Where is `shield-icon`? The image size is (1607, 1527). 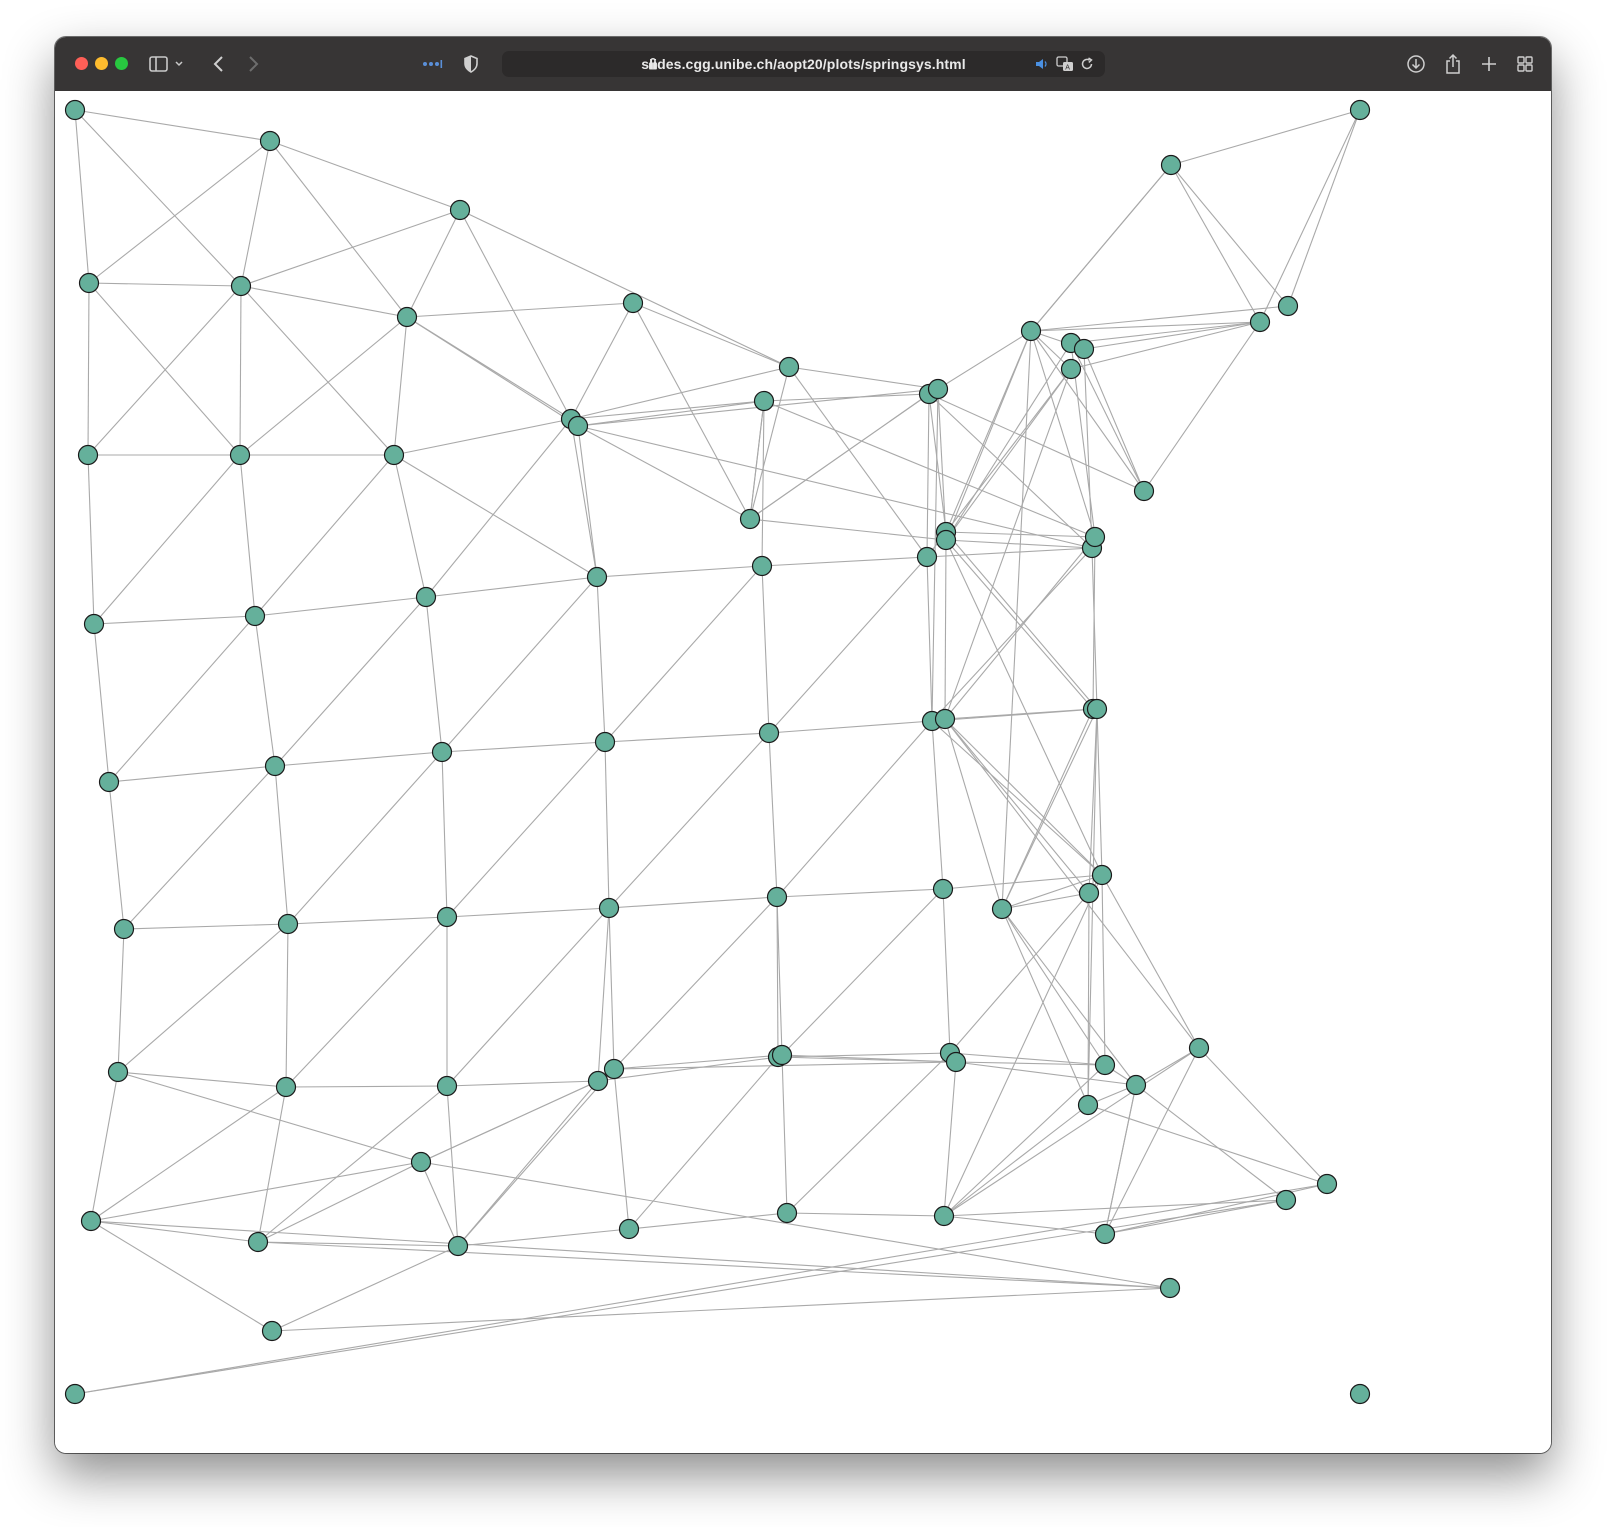 shield-icon is located at coordinates (471, 64).